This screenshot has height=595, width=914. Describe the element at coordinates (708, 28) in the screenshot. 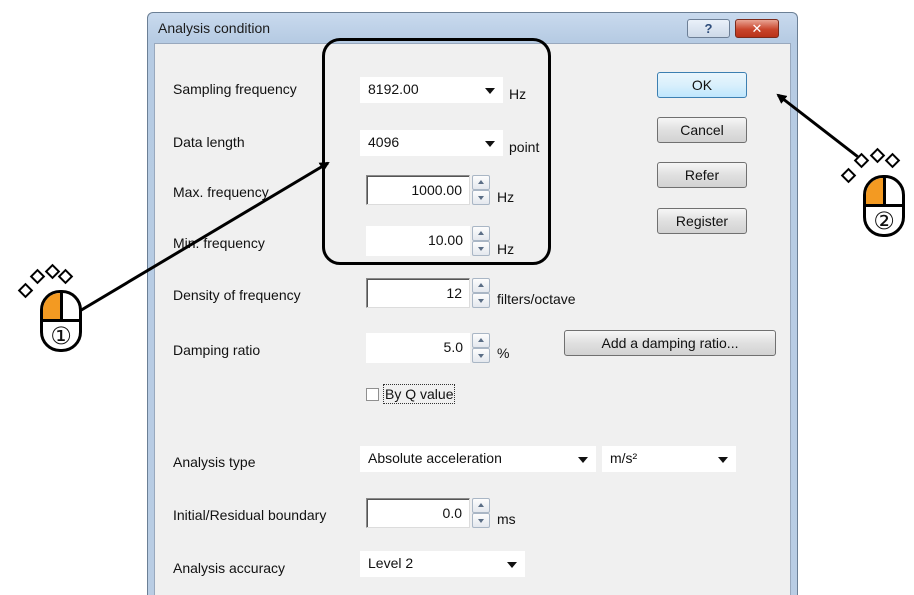

I see `help-button: ?` at that location.